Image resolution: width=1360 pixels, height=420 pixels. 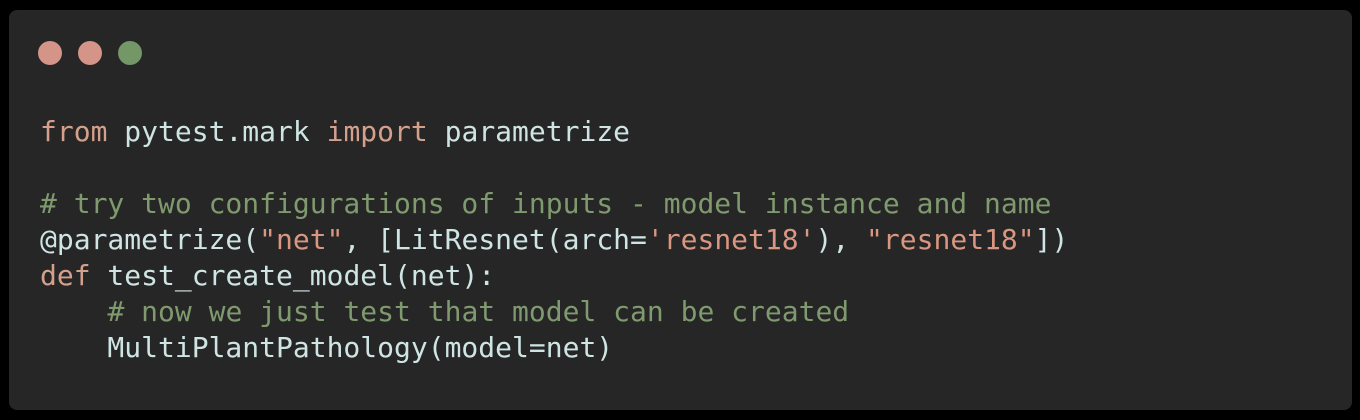 What do you see at coordinates (841, 239) in the screenshot?
I see `code-text: ),` at bounding box center [841, 239].